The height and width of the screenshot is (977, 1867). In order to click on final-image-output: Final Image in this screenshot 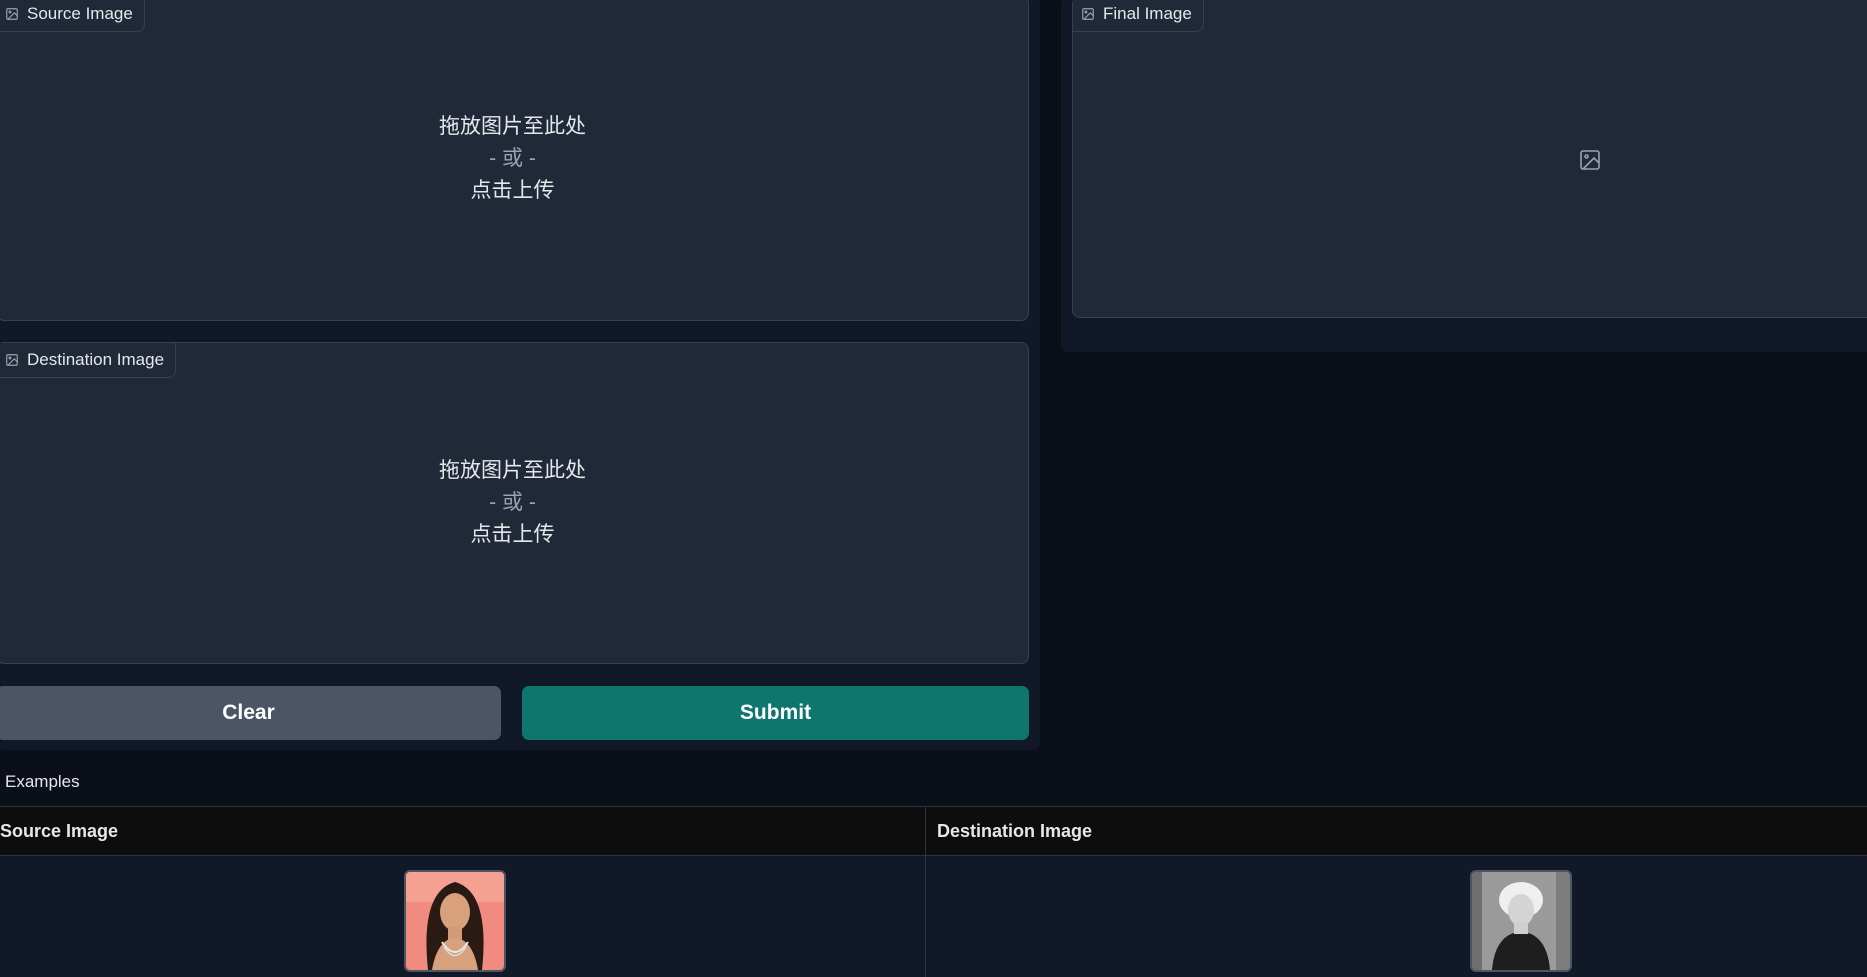, I will do `click(1469, 159)`.